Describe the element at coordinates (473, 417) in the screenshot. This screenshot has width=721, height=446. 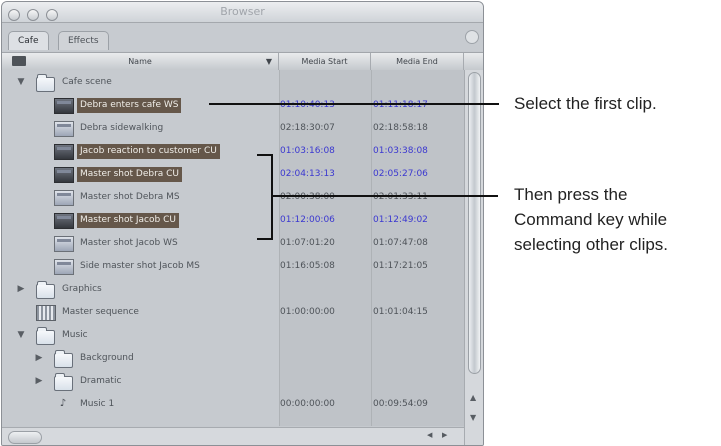
I see `scroll-down-icon: ▼` at that location.